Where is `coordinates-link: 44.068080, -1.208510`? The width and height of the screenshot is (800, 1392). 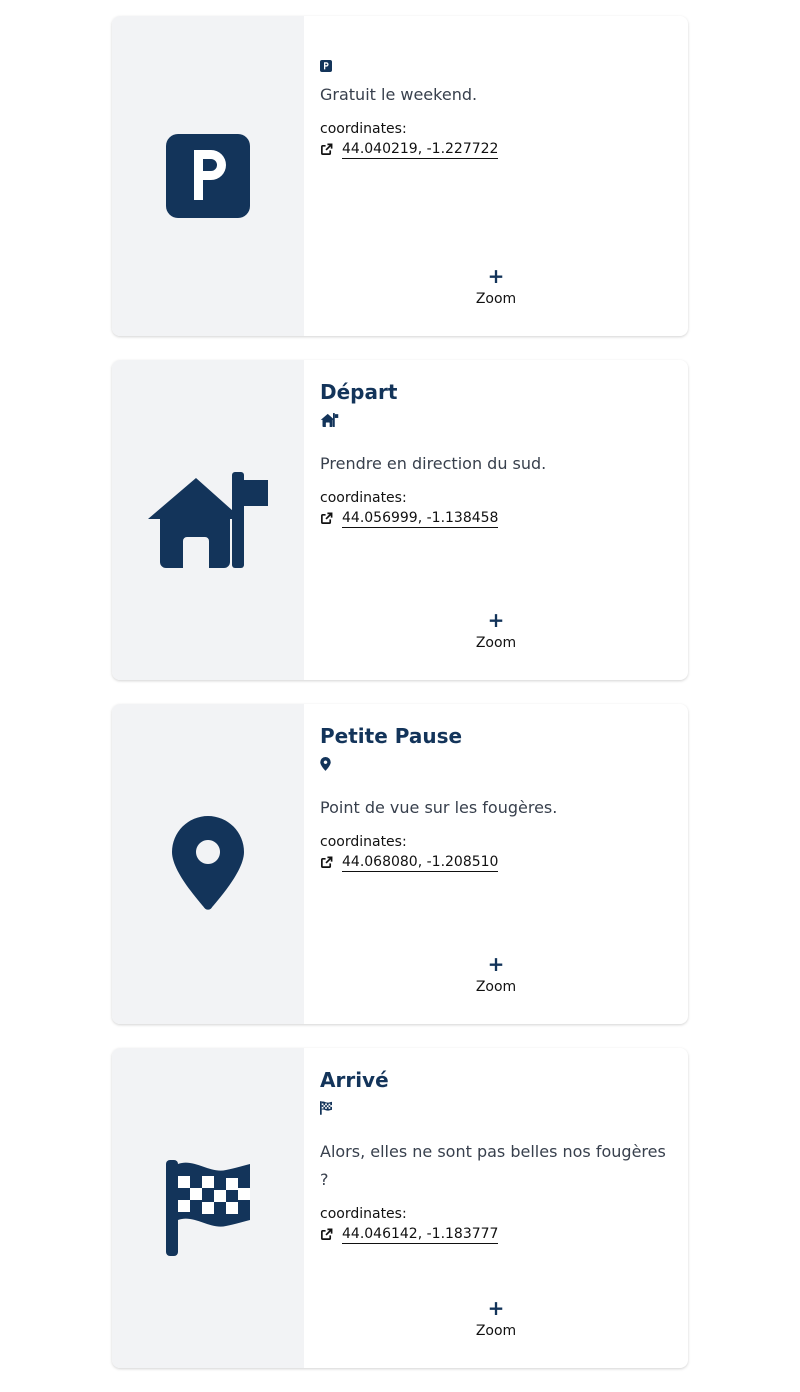 coordinates-link: 44.068080, -1.208510 is located at coordinates (409, 862).